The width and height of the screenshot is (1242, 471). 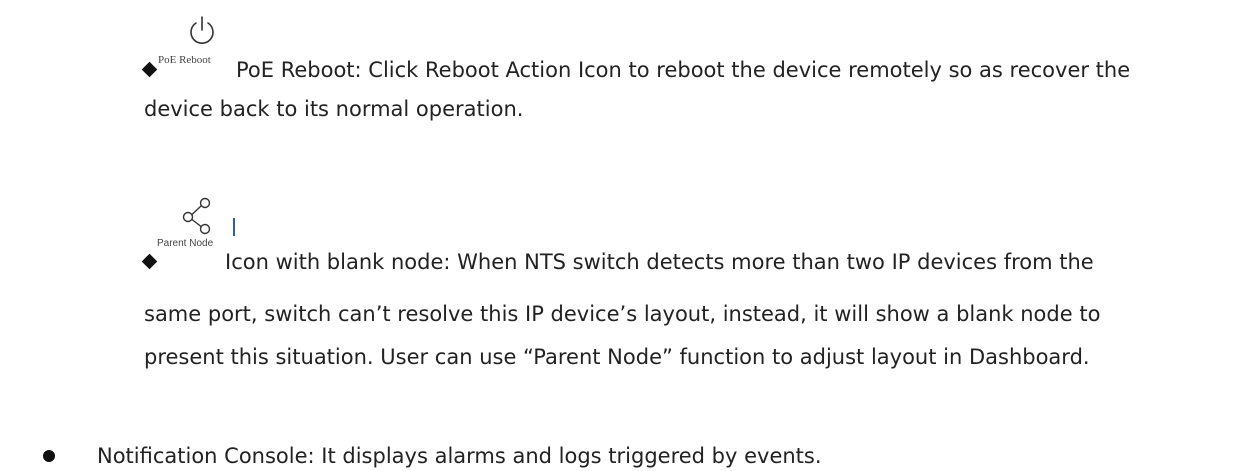 I want to click on poe-reboot-icon-caption: PoE Reboot, so click(x=184, y=60).